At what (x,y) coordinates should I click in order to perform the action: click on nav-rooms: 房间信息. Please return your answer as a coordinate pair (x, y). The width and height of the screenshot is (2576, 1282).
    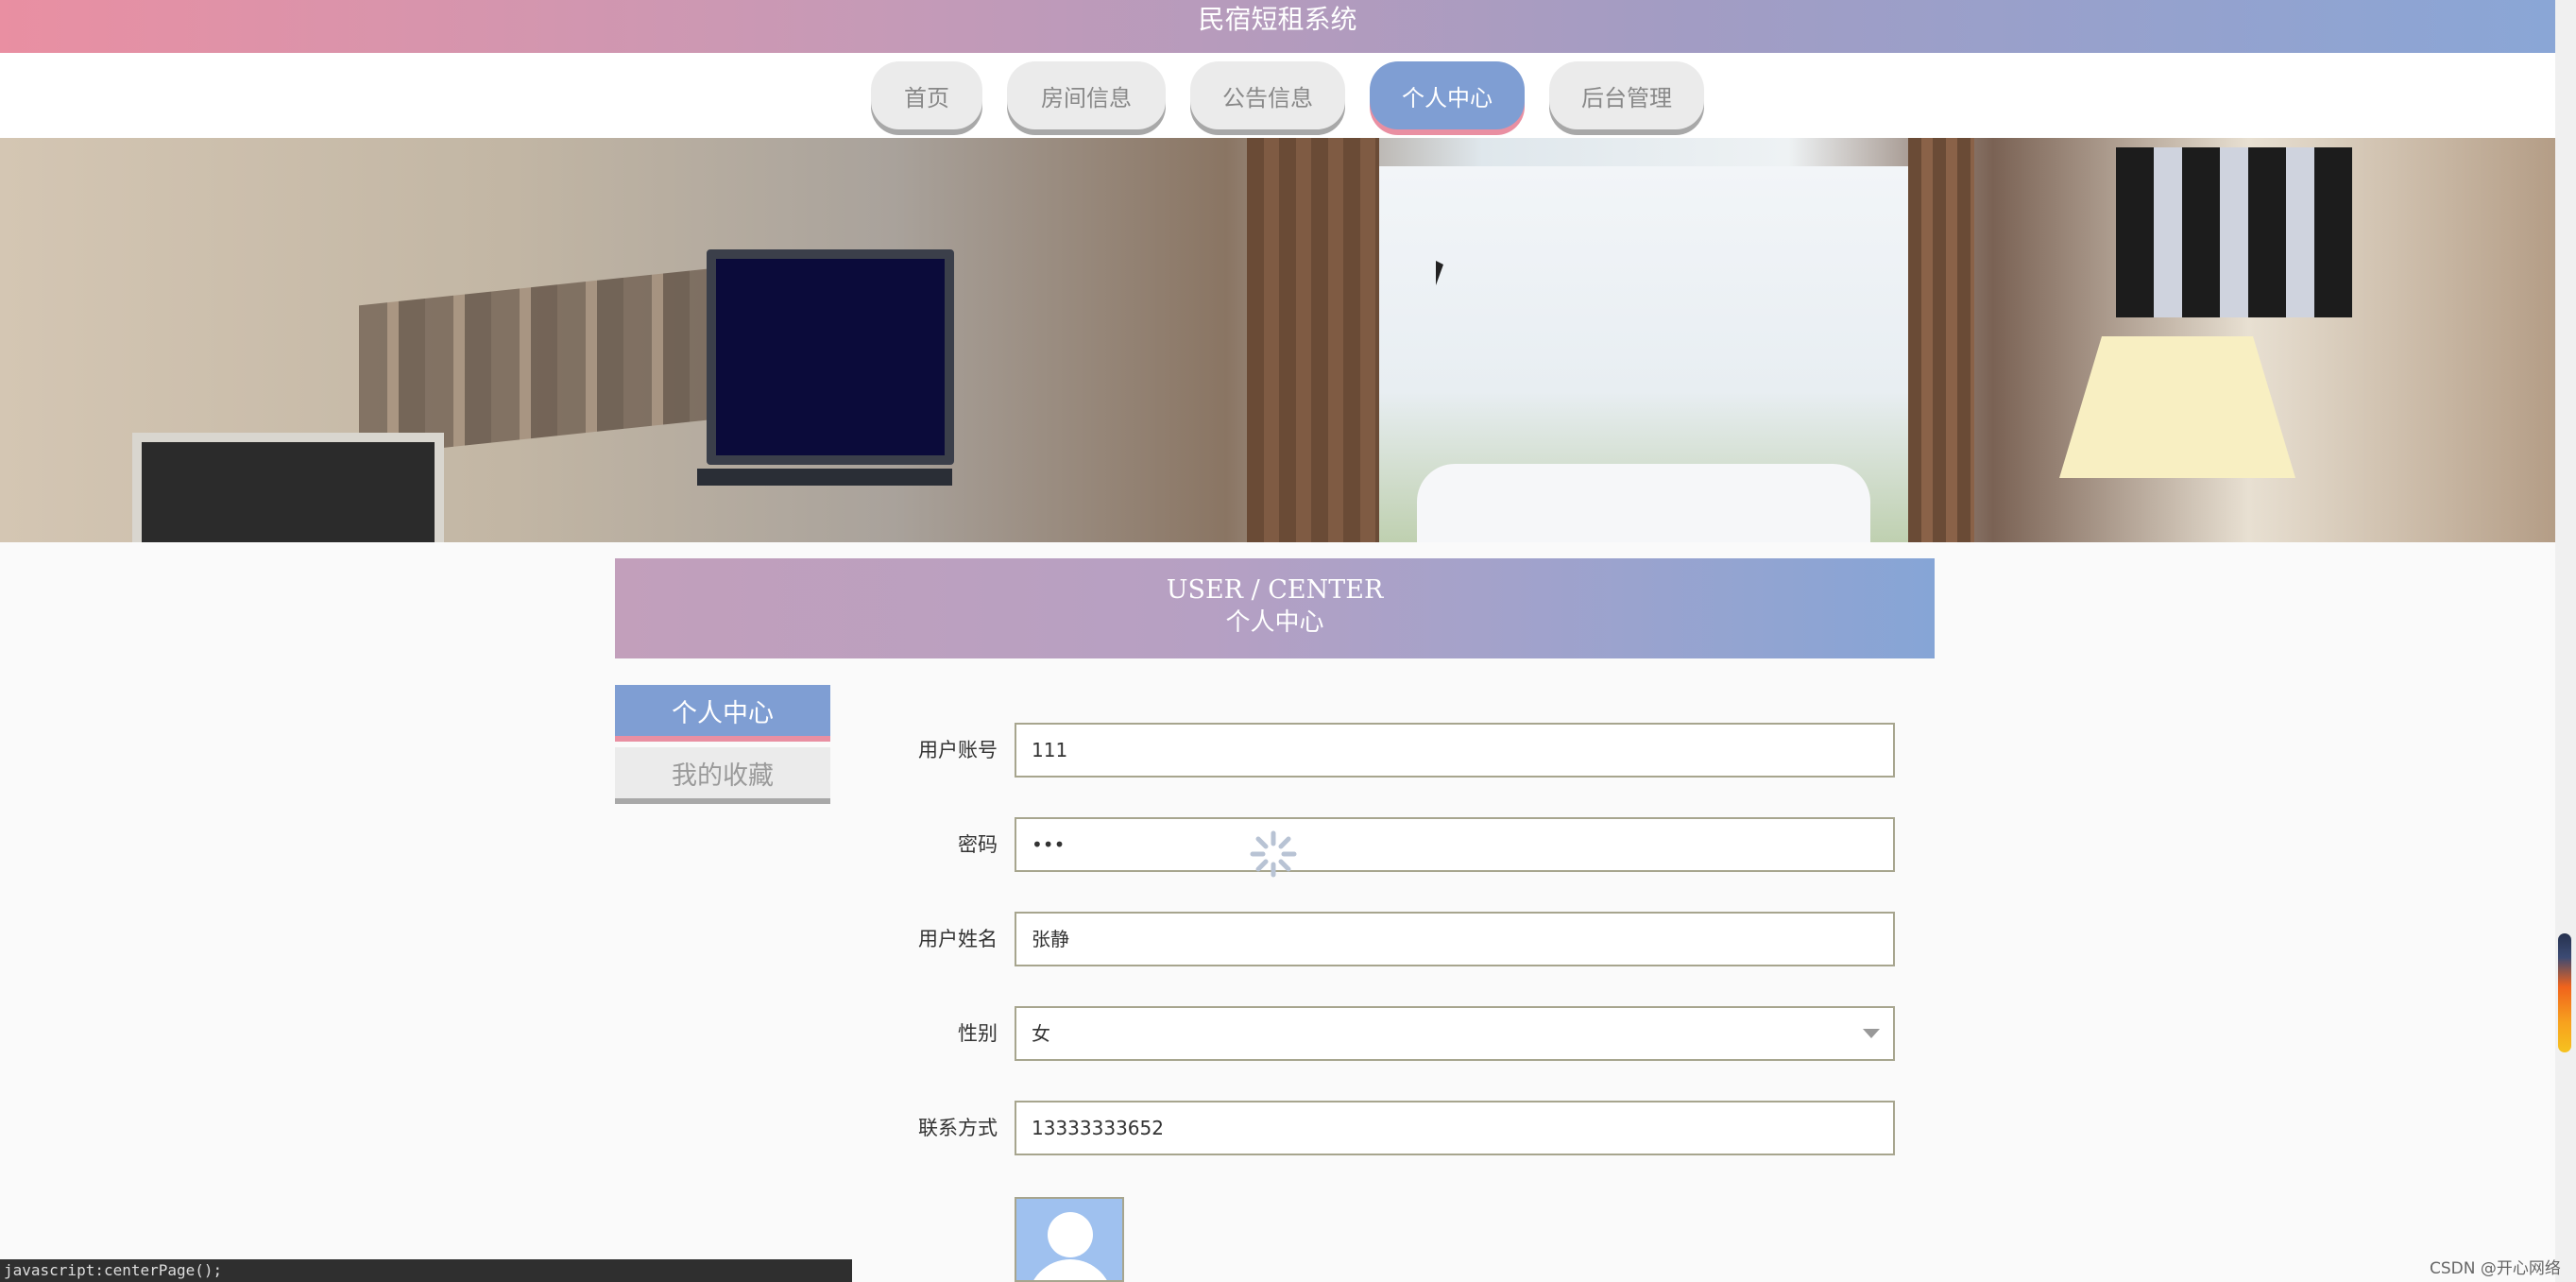
    Looking at the image, I should click on (1087, 95).